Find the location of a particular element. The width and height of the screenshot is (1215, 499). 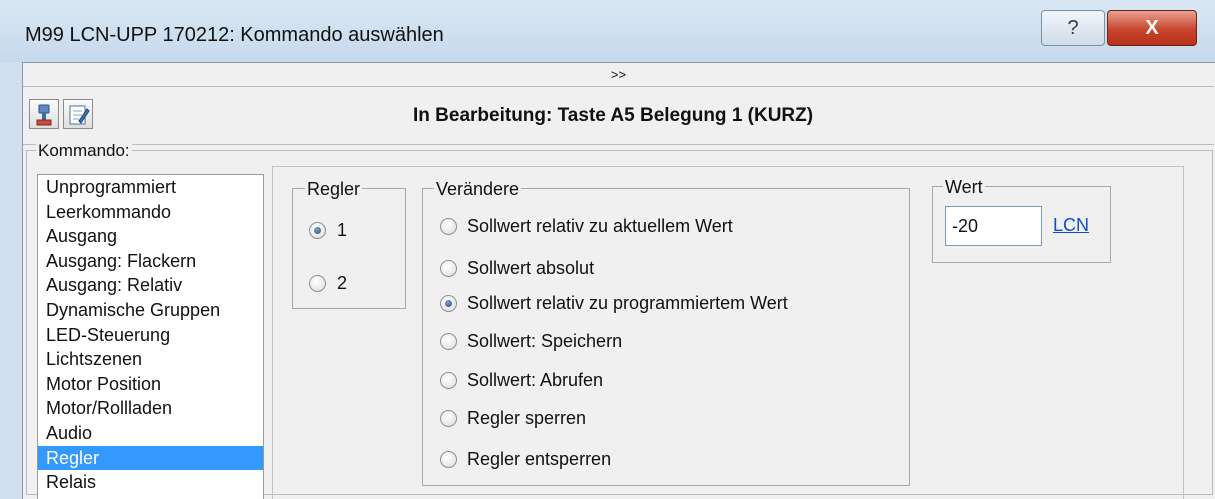

plug-icon is located at coordinates (44, 115).